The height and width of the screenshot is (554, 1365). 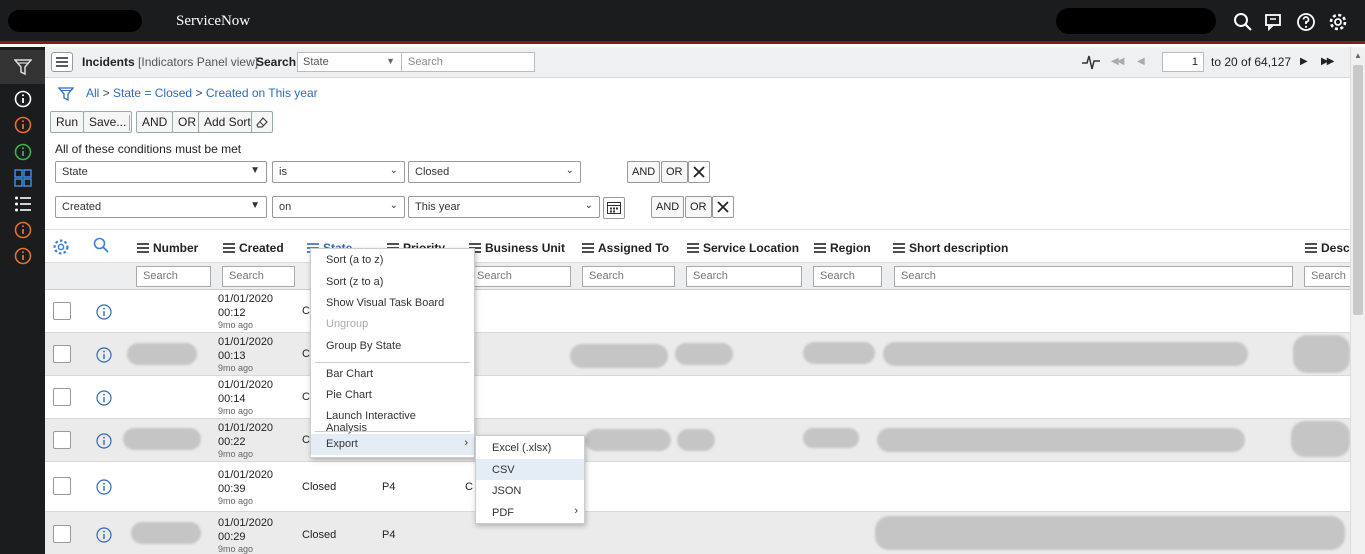 What do you see at coordinates (22, 67) in the screenshot?
I see `filter-navigator-icon` at bounding box center [22, 67].